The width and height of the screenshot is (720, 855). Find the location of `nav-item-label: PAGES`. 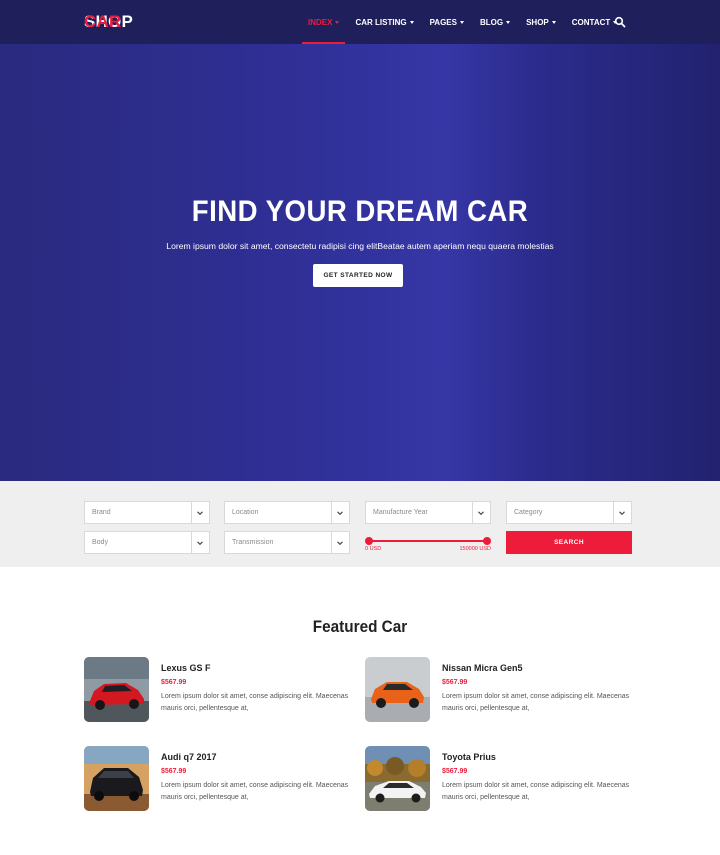

nav-item-label: PAGES is located at coordinates (443, 22).